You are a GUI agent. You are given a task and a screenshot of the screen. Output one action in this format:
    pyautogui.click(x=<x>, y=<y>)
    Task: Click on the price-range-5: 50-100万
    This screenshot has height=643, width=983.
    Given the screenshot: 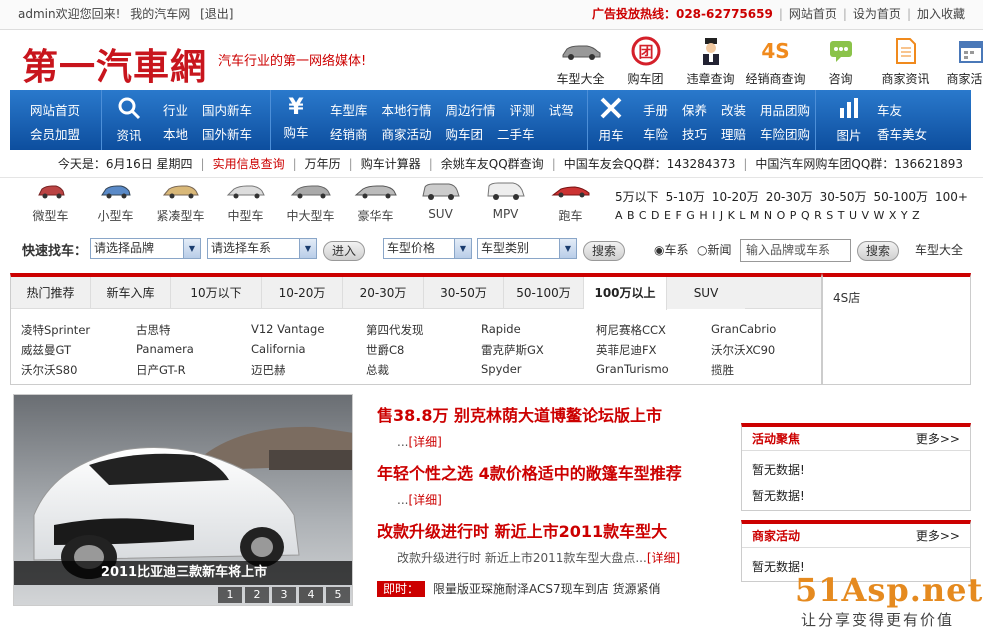 What is the action you would take?
    pyautogui.click(x=901, y=197)
    